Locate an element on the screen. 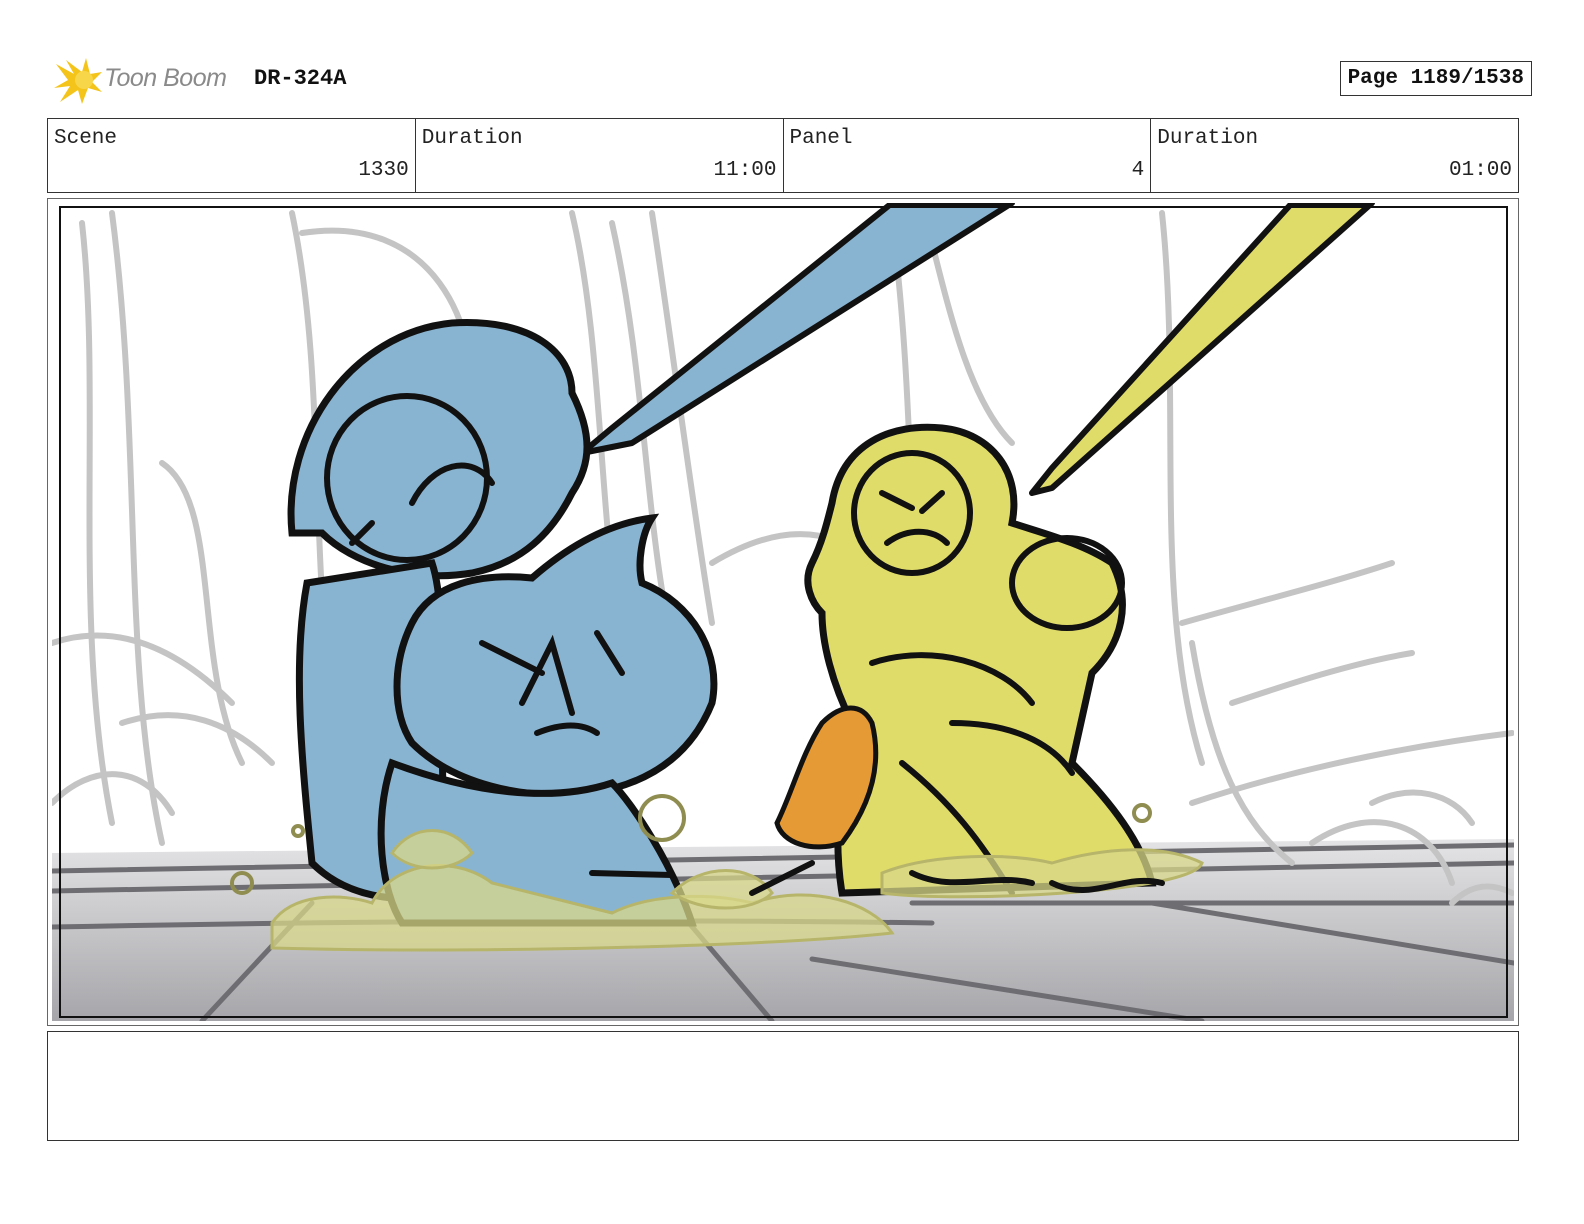 The image size is (1584, 1224). panel-notes-box is located at coordinates (783, 1086).